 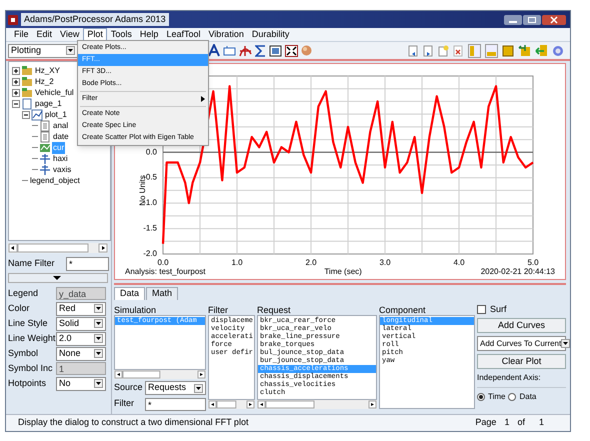 I want to click on tab: Data, so click(x=130, y=293).